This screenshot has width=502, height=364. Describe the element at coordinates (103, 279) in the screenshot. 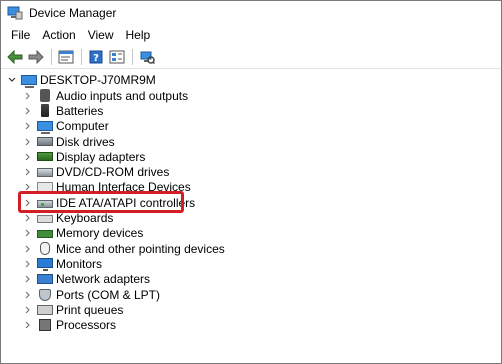

I see `tree-item-label: Network adapters` at that location.